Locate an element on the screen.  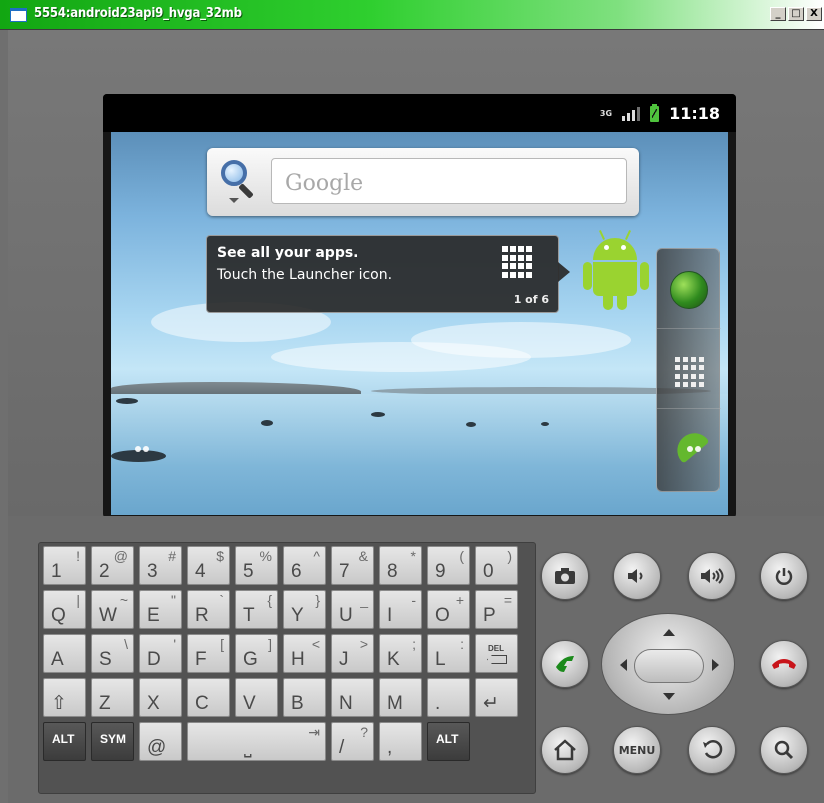
menu-button: MENU is located at coordinates (637, 750).